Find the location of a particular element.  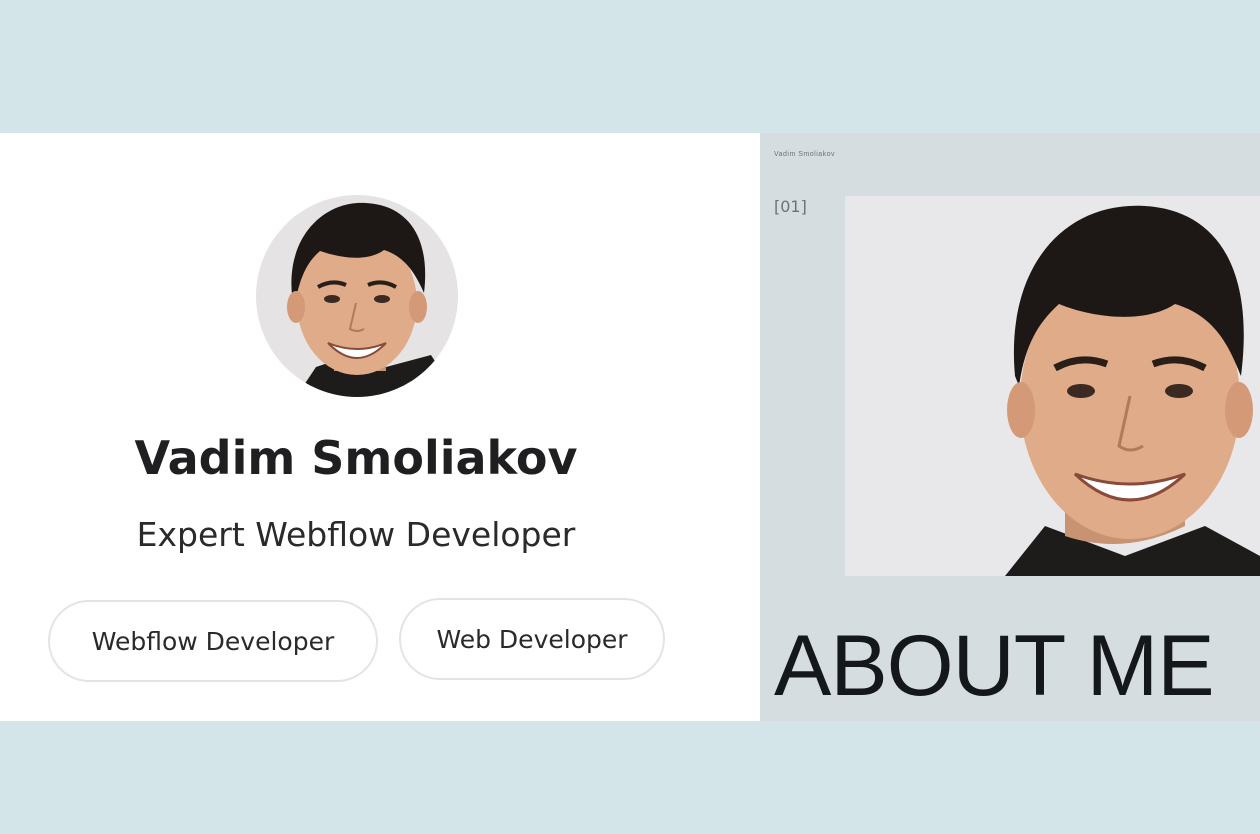

avatar is located at coordinates (357, 296).